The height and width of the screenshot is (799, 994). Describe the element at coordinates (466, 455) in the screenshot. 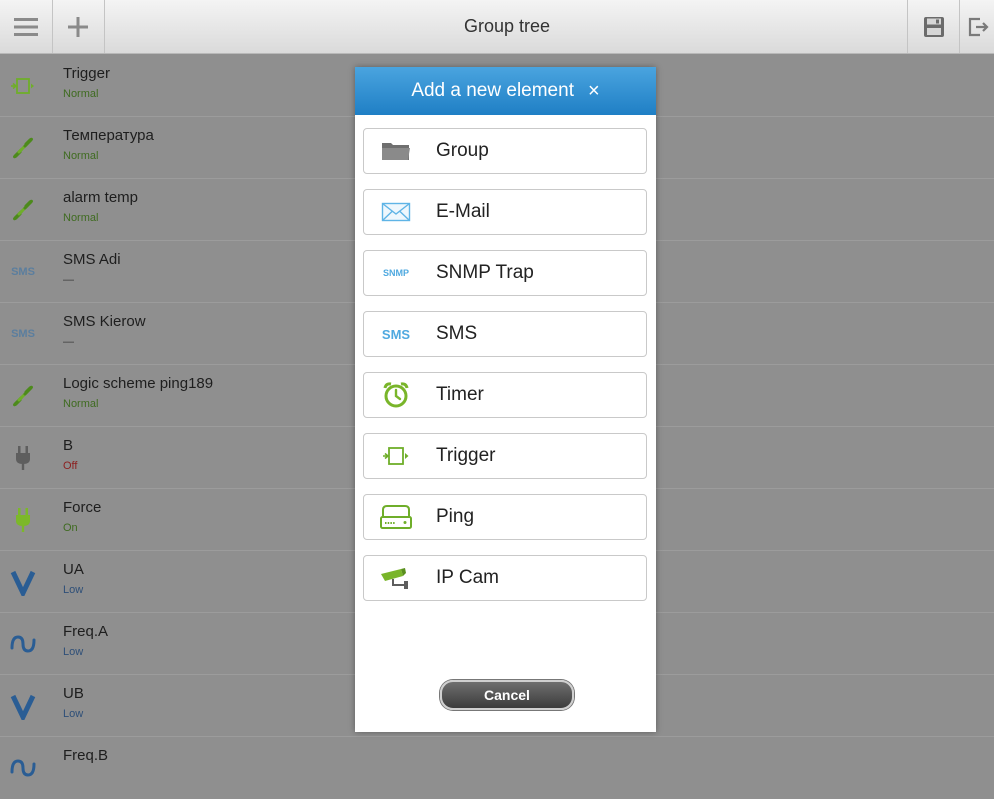

I see `option-label: Trigger` at that location.